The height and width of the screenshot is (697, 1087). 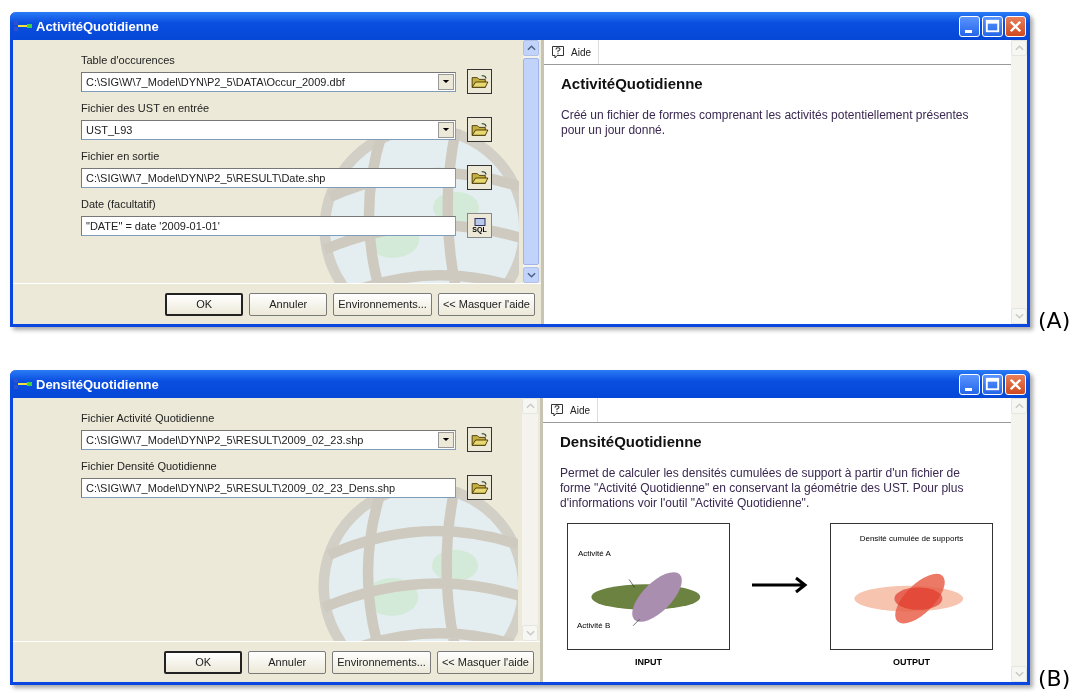 I want to click on dropdown-field: UST_L93, so click(x=268, y=129).